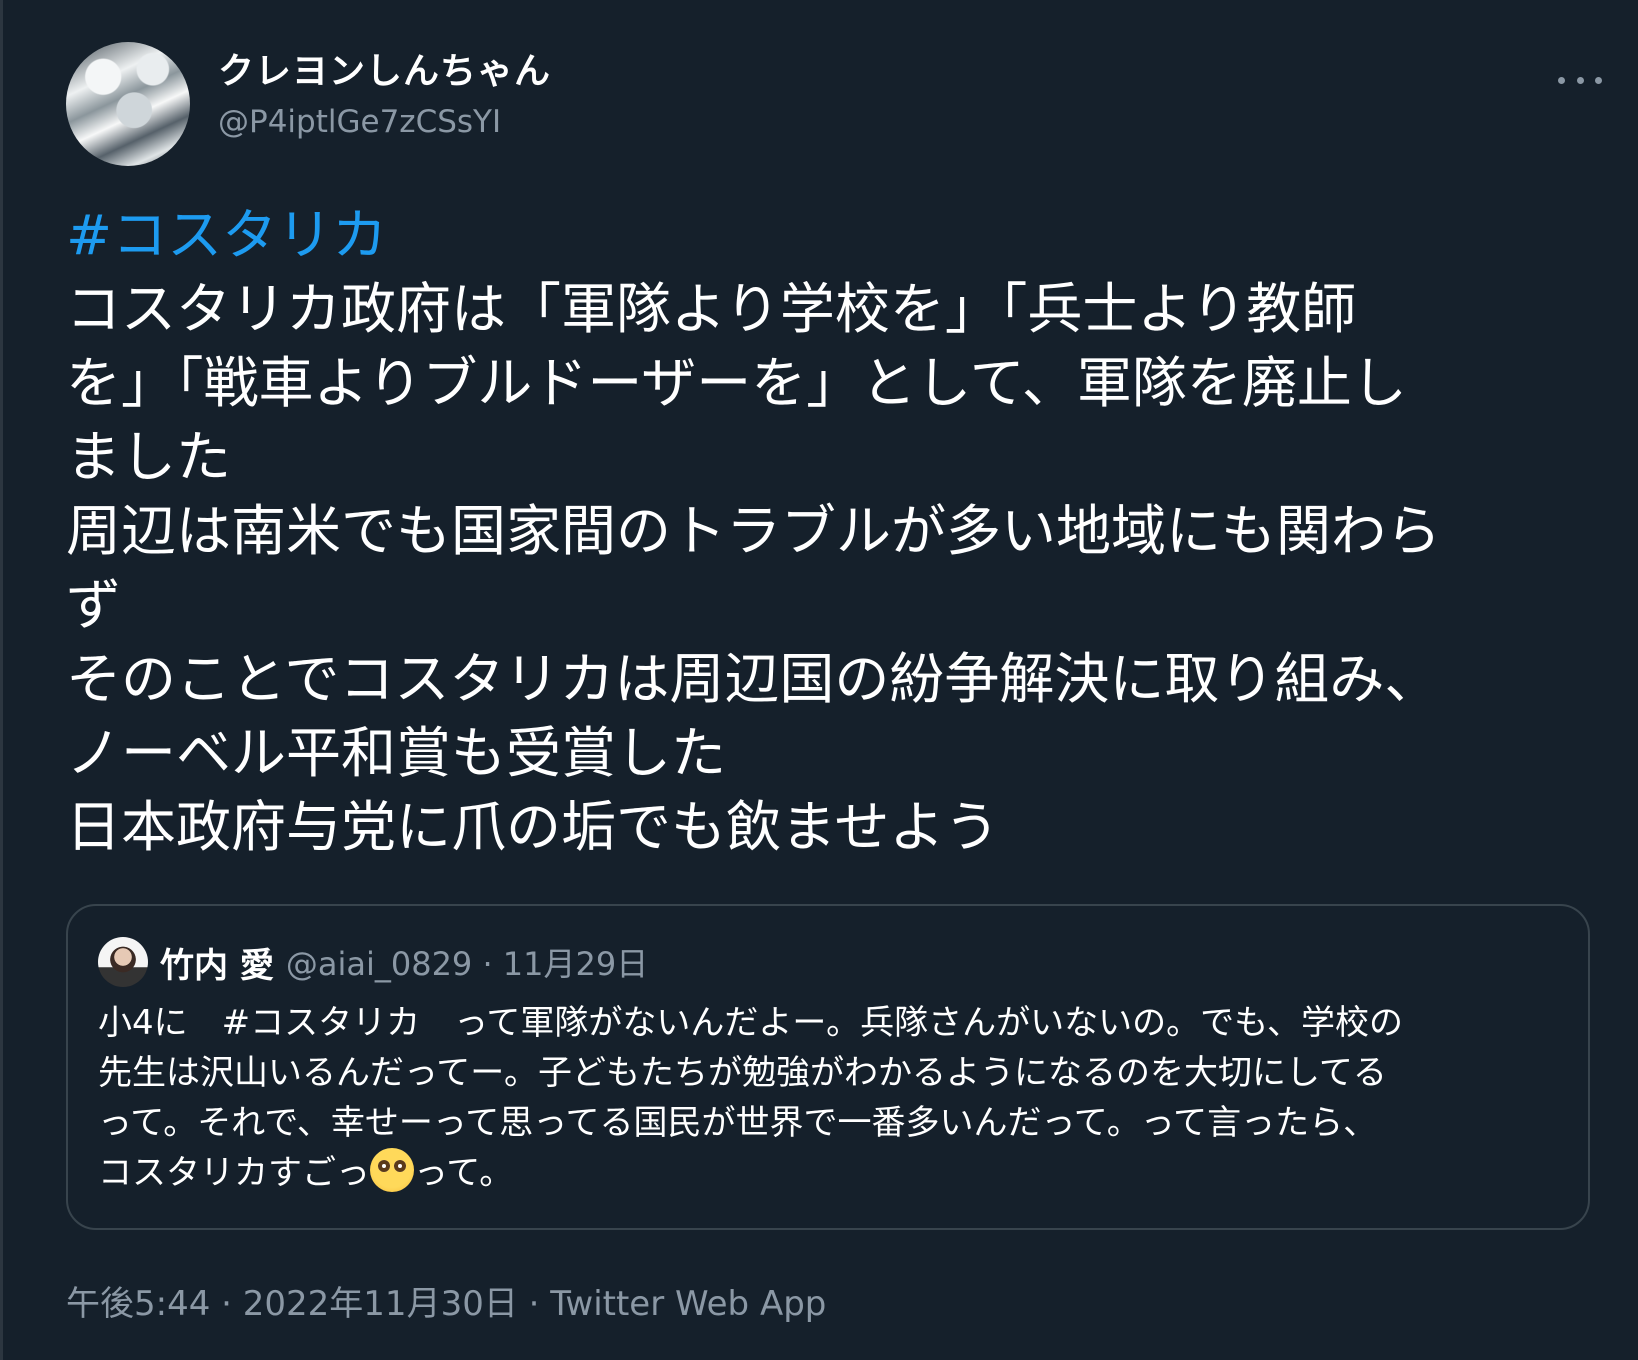 The height and width of the screenshot is (1360, 1638). Describe the element at coordinates (217, 965) in the screenshot. I see `quoted-author-name: 竹内 愛` at that location.